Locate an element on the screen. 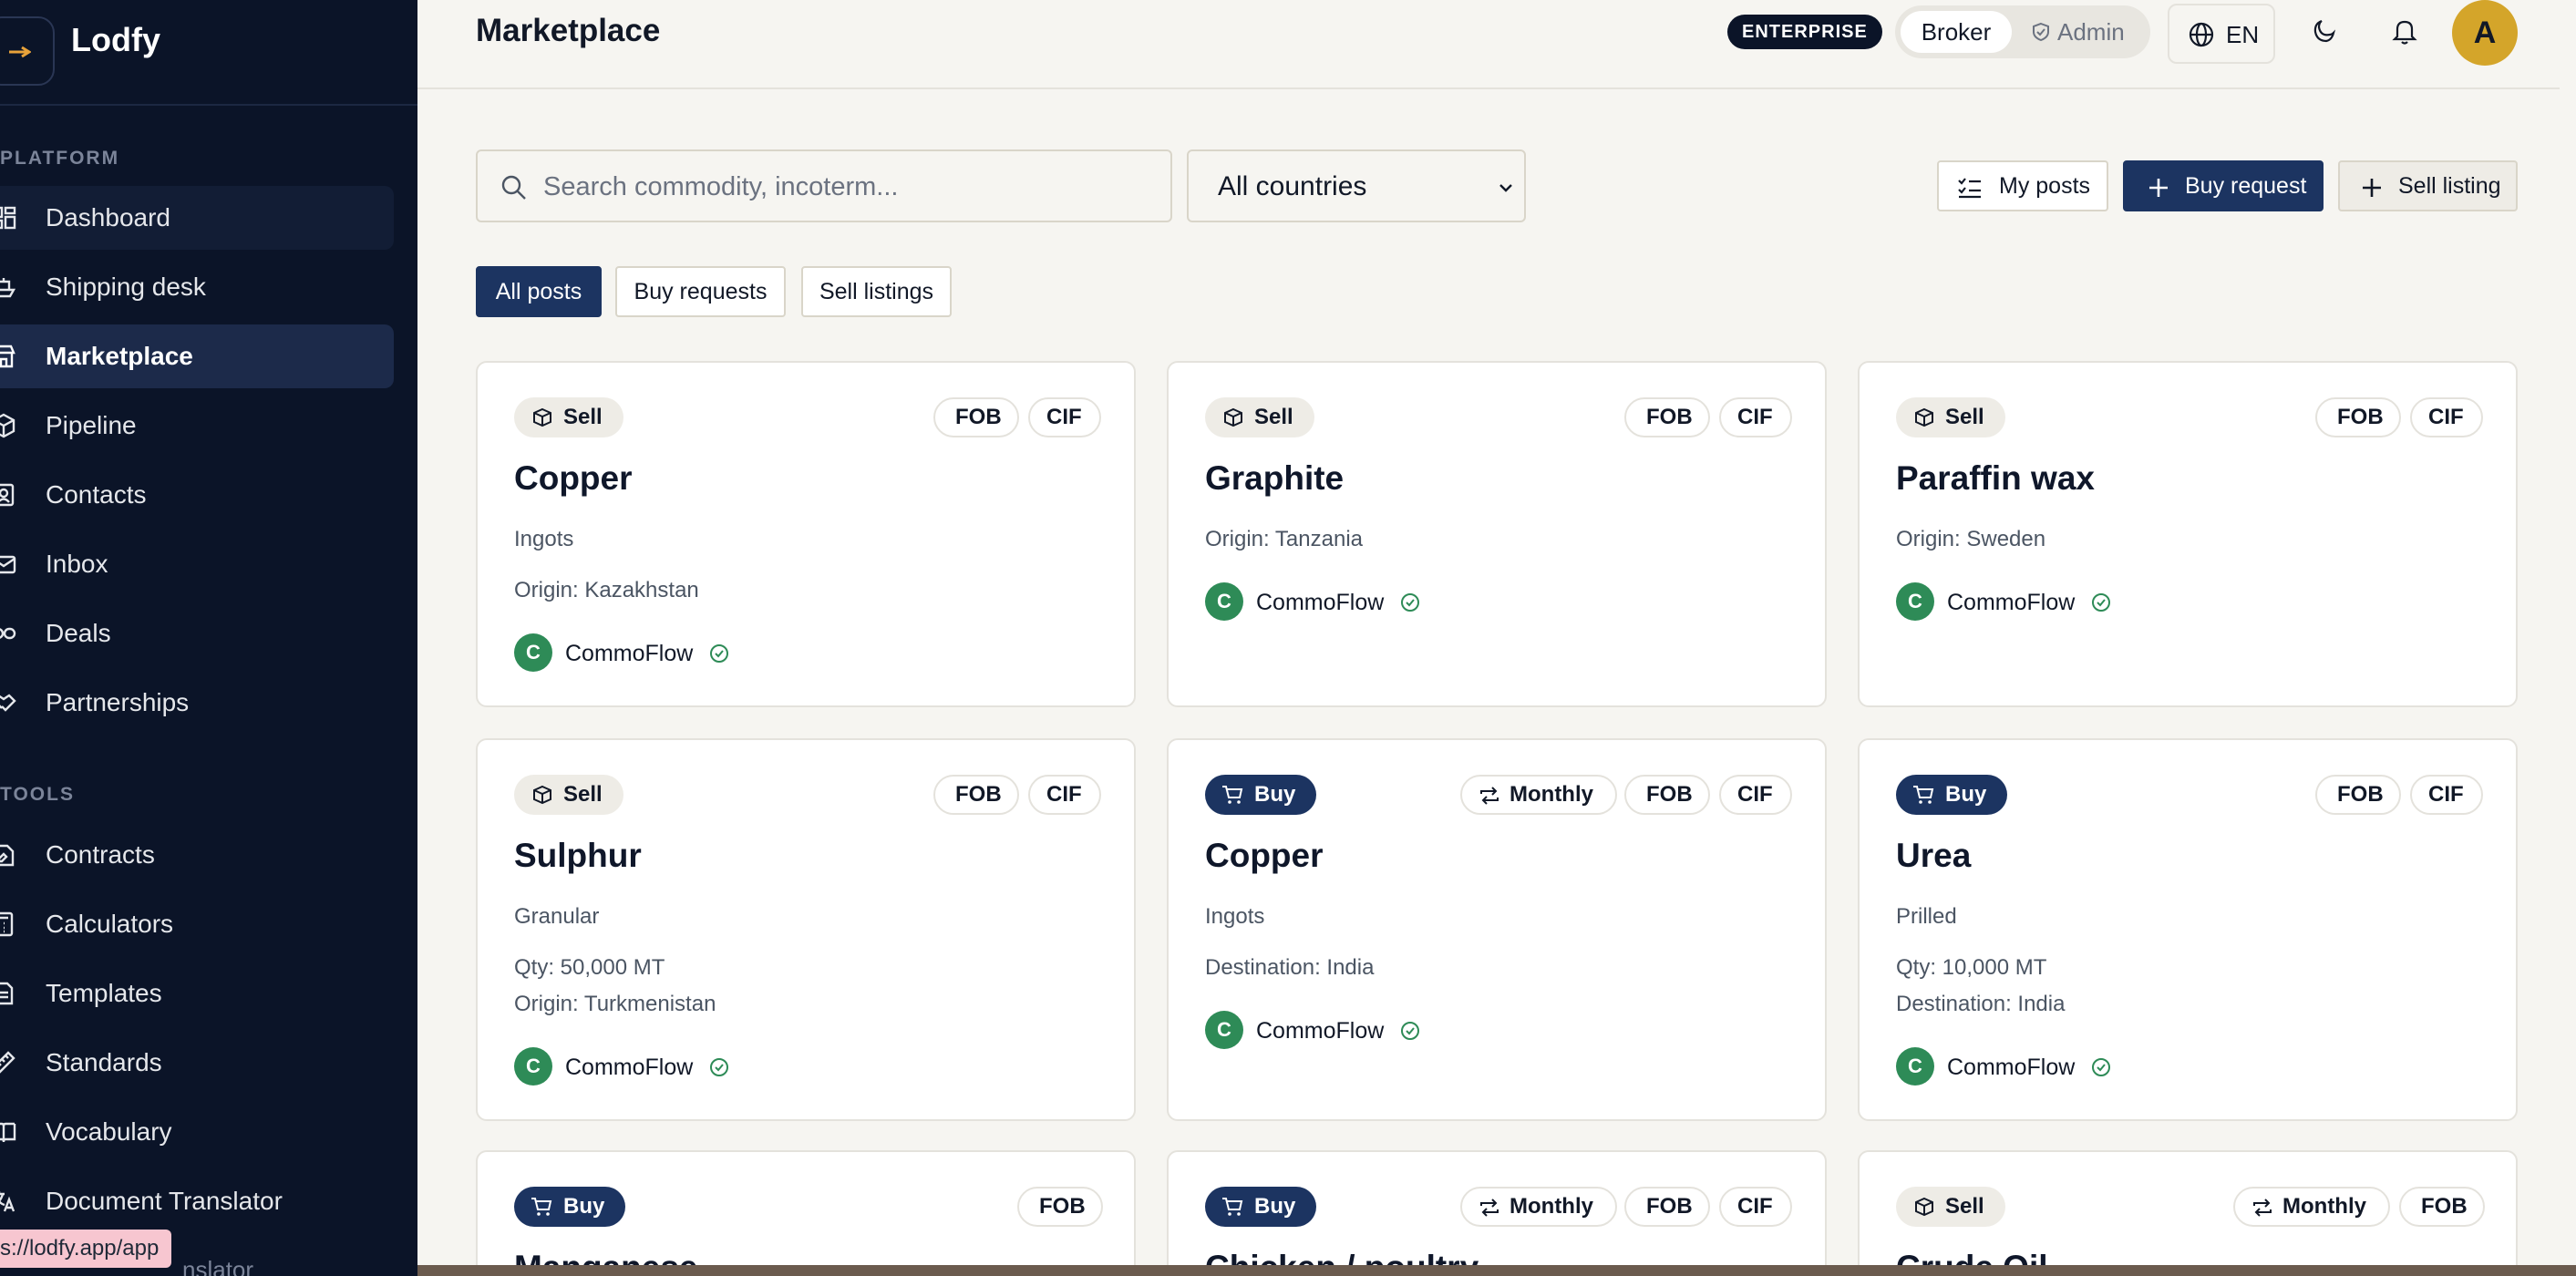  sidebar-item-label: Partnerships is located at coordinates (118, 702).